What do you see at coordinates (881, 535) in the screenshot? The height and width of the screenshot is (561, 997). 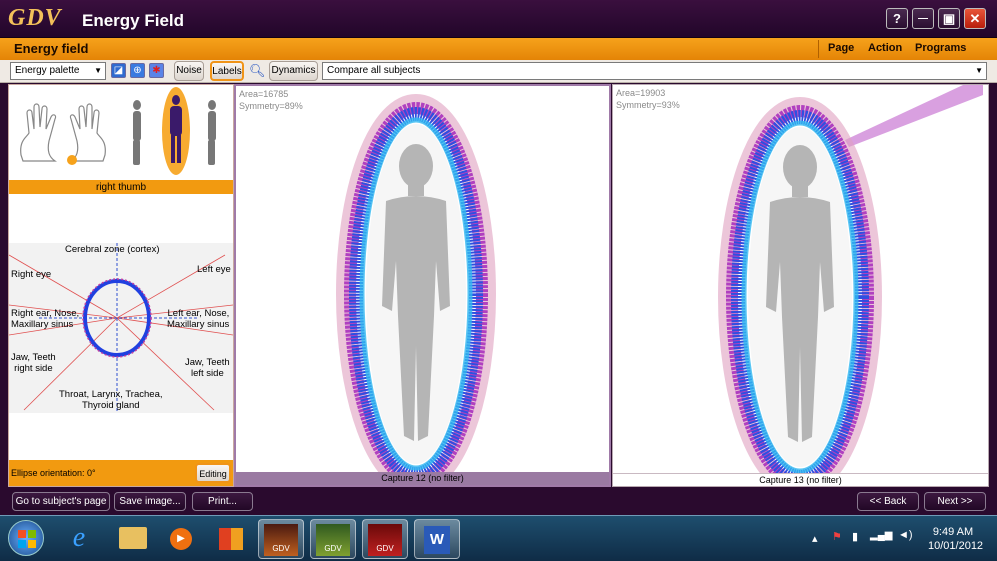 I see `network-icon: ▂▄▆` at bounding box center [881, 535].